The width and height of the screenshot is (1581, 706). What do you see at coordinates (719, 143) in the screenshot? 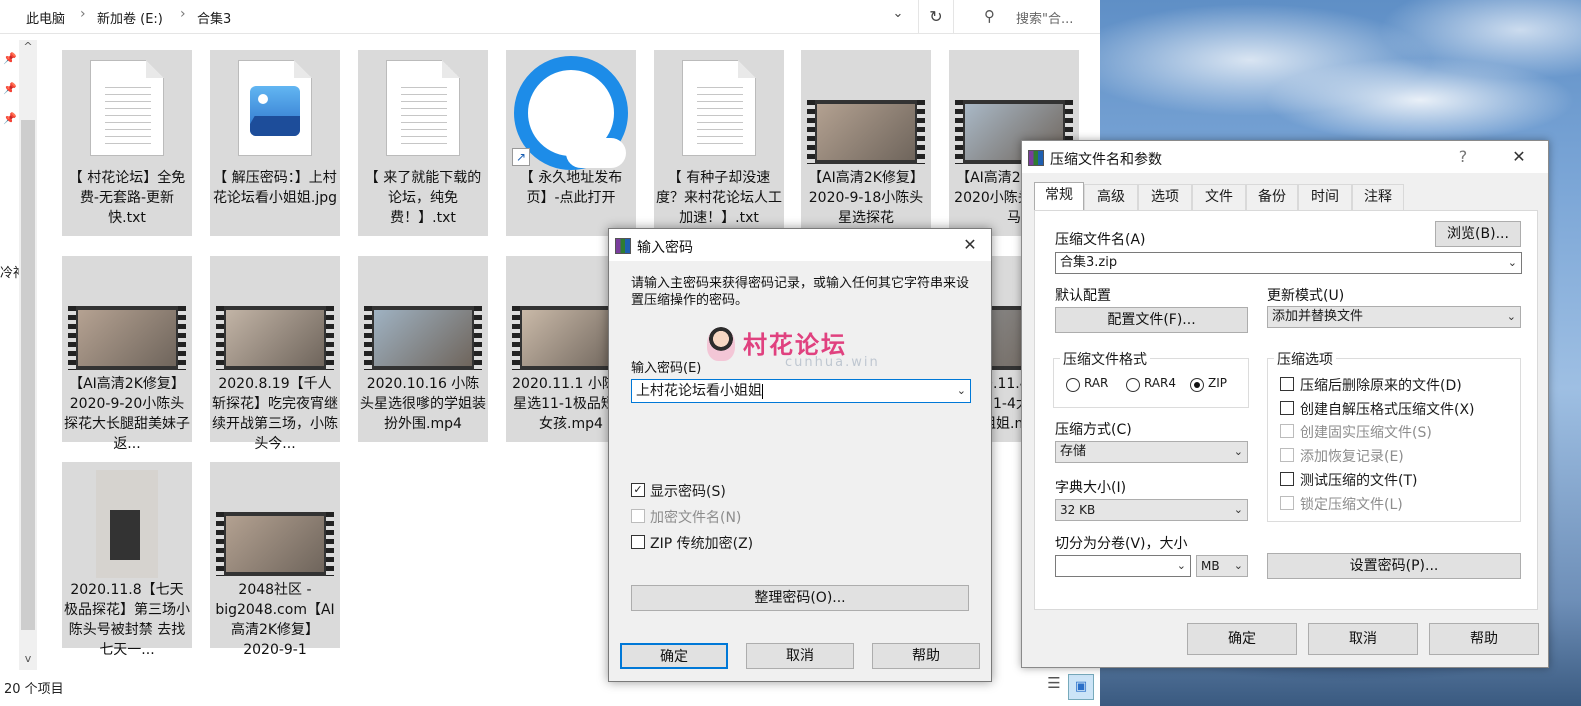
I see `file-tile: 【 有种子却没速度？来村花论坛人工加速！】.txt` at bounding box center [719, 143].